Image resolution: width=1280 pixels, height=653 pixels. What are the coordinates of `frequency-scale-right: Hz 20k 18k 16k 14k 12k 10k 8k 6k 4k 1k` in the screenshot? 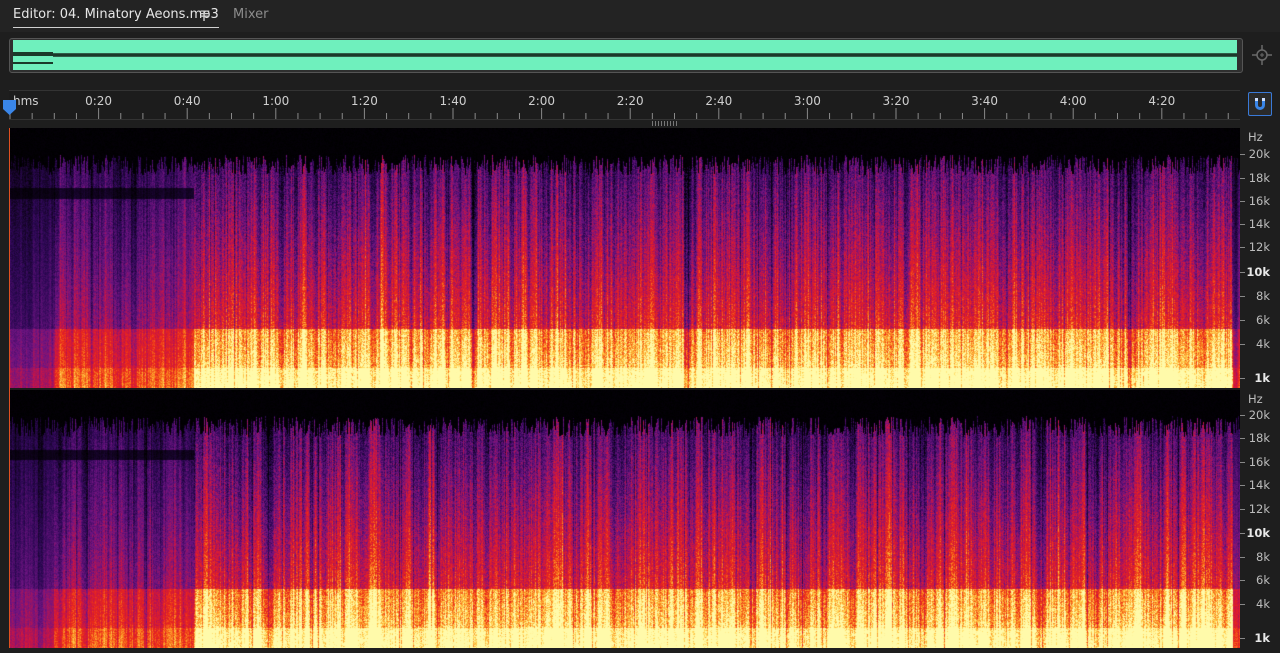 It's located at (1260, 519).